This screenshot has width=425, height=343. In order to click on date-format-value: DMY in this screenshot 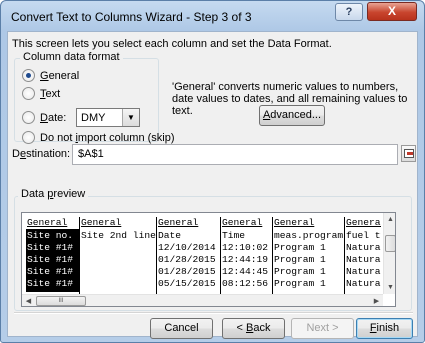, I will do `click(93, 117)`.